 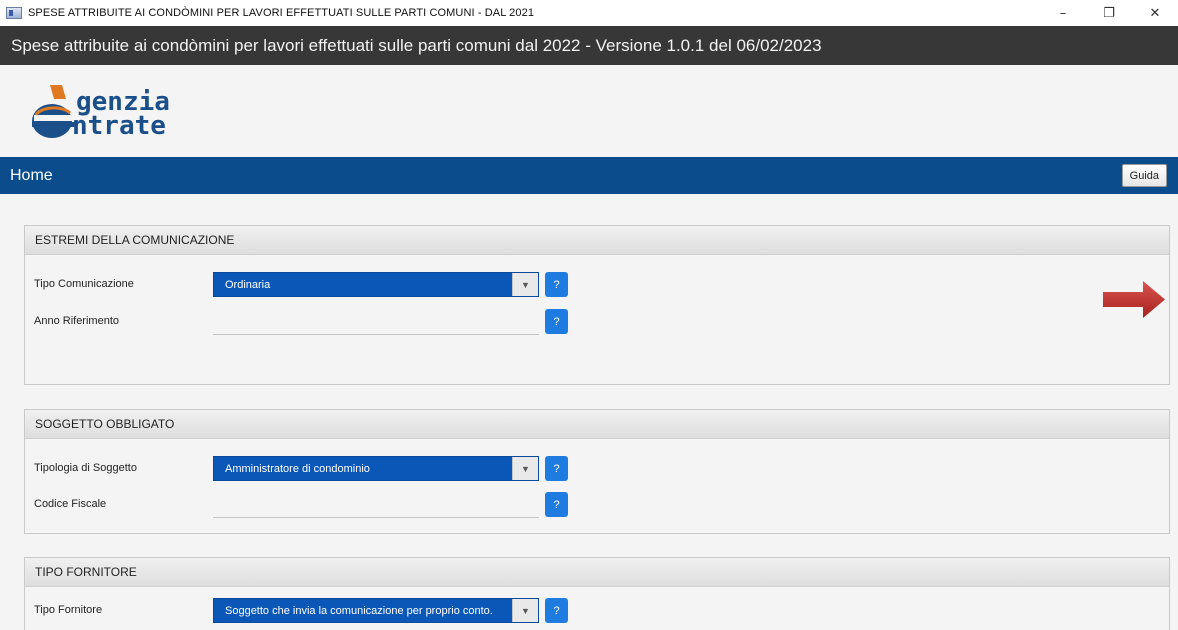 What do you see at coordinates (589, 175) in the screenshot?
I see `nav-bar: Home Guida` at bounding box center [589, 175].